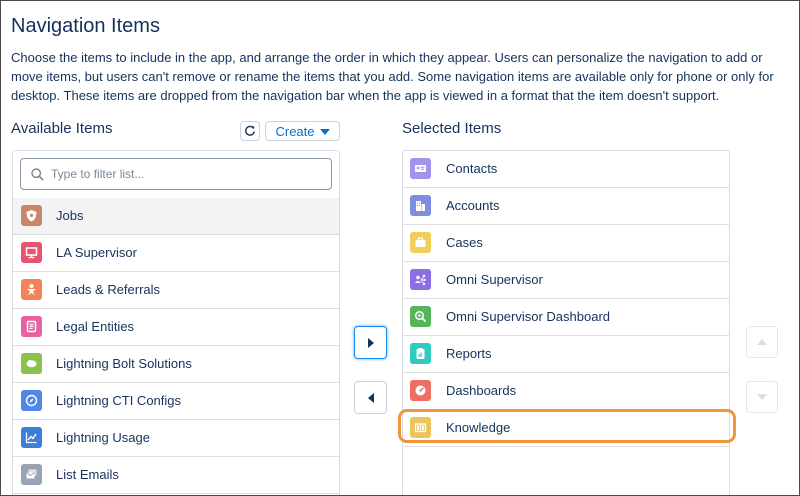  What do you see at coordinates (566, 354) in the screenshot?
I see `selected-item-reports: Reports` at bounding box center [566, 354].